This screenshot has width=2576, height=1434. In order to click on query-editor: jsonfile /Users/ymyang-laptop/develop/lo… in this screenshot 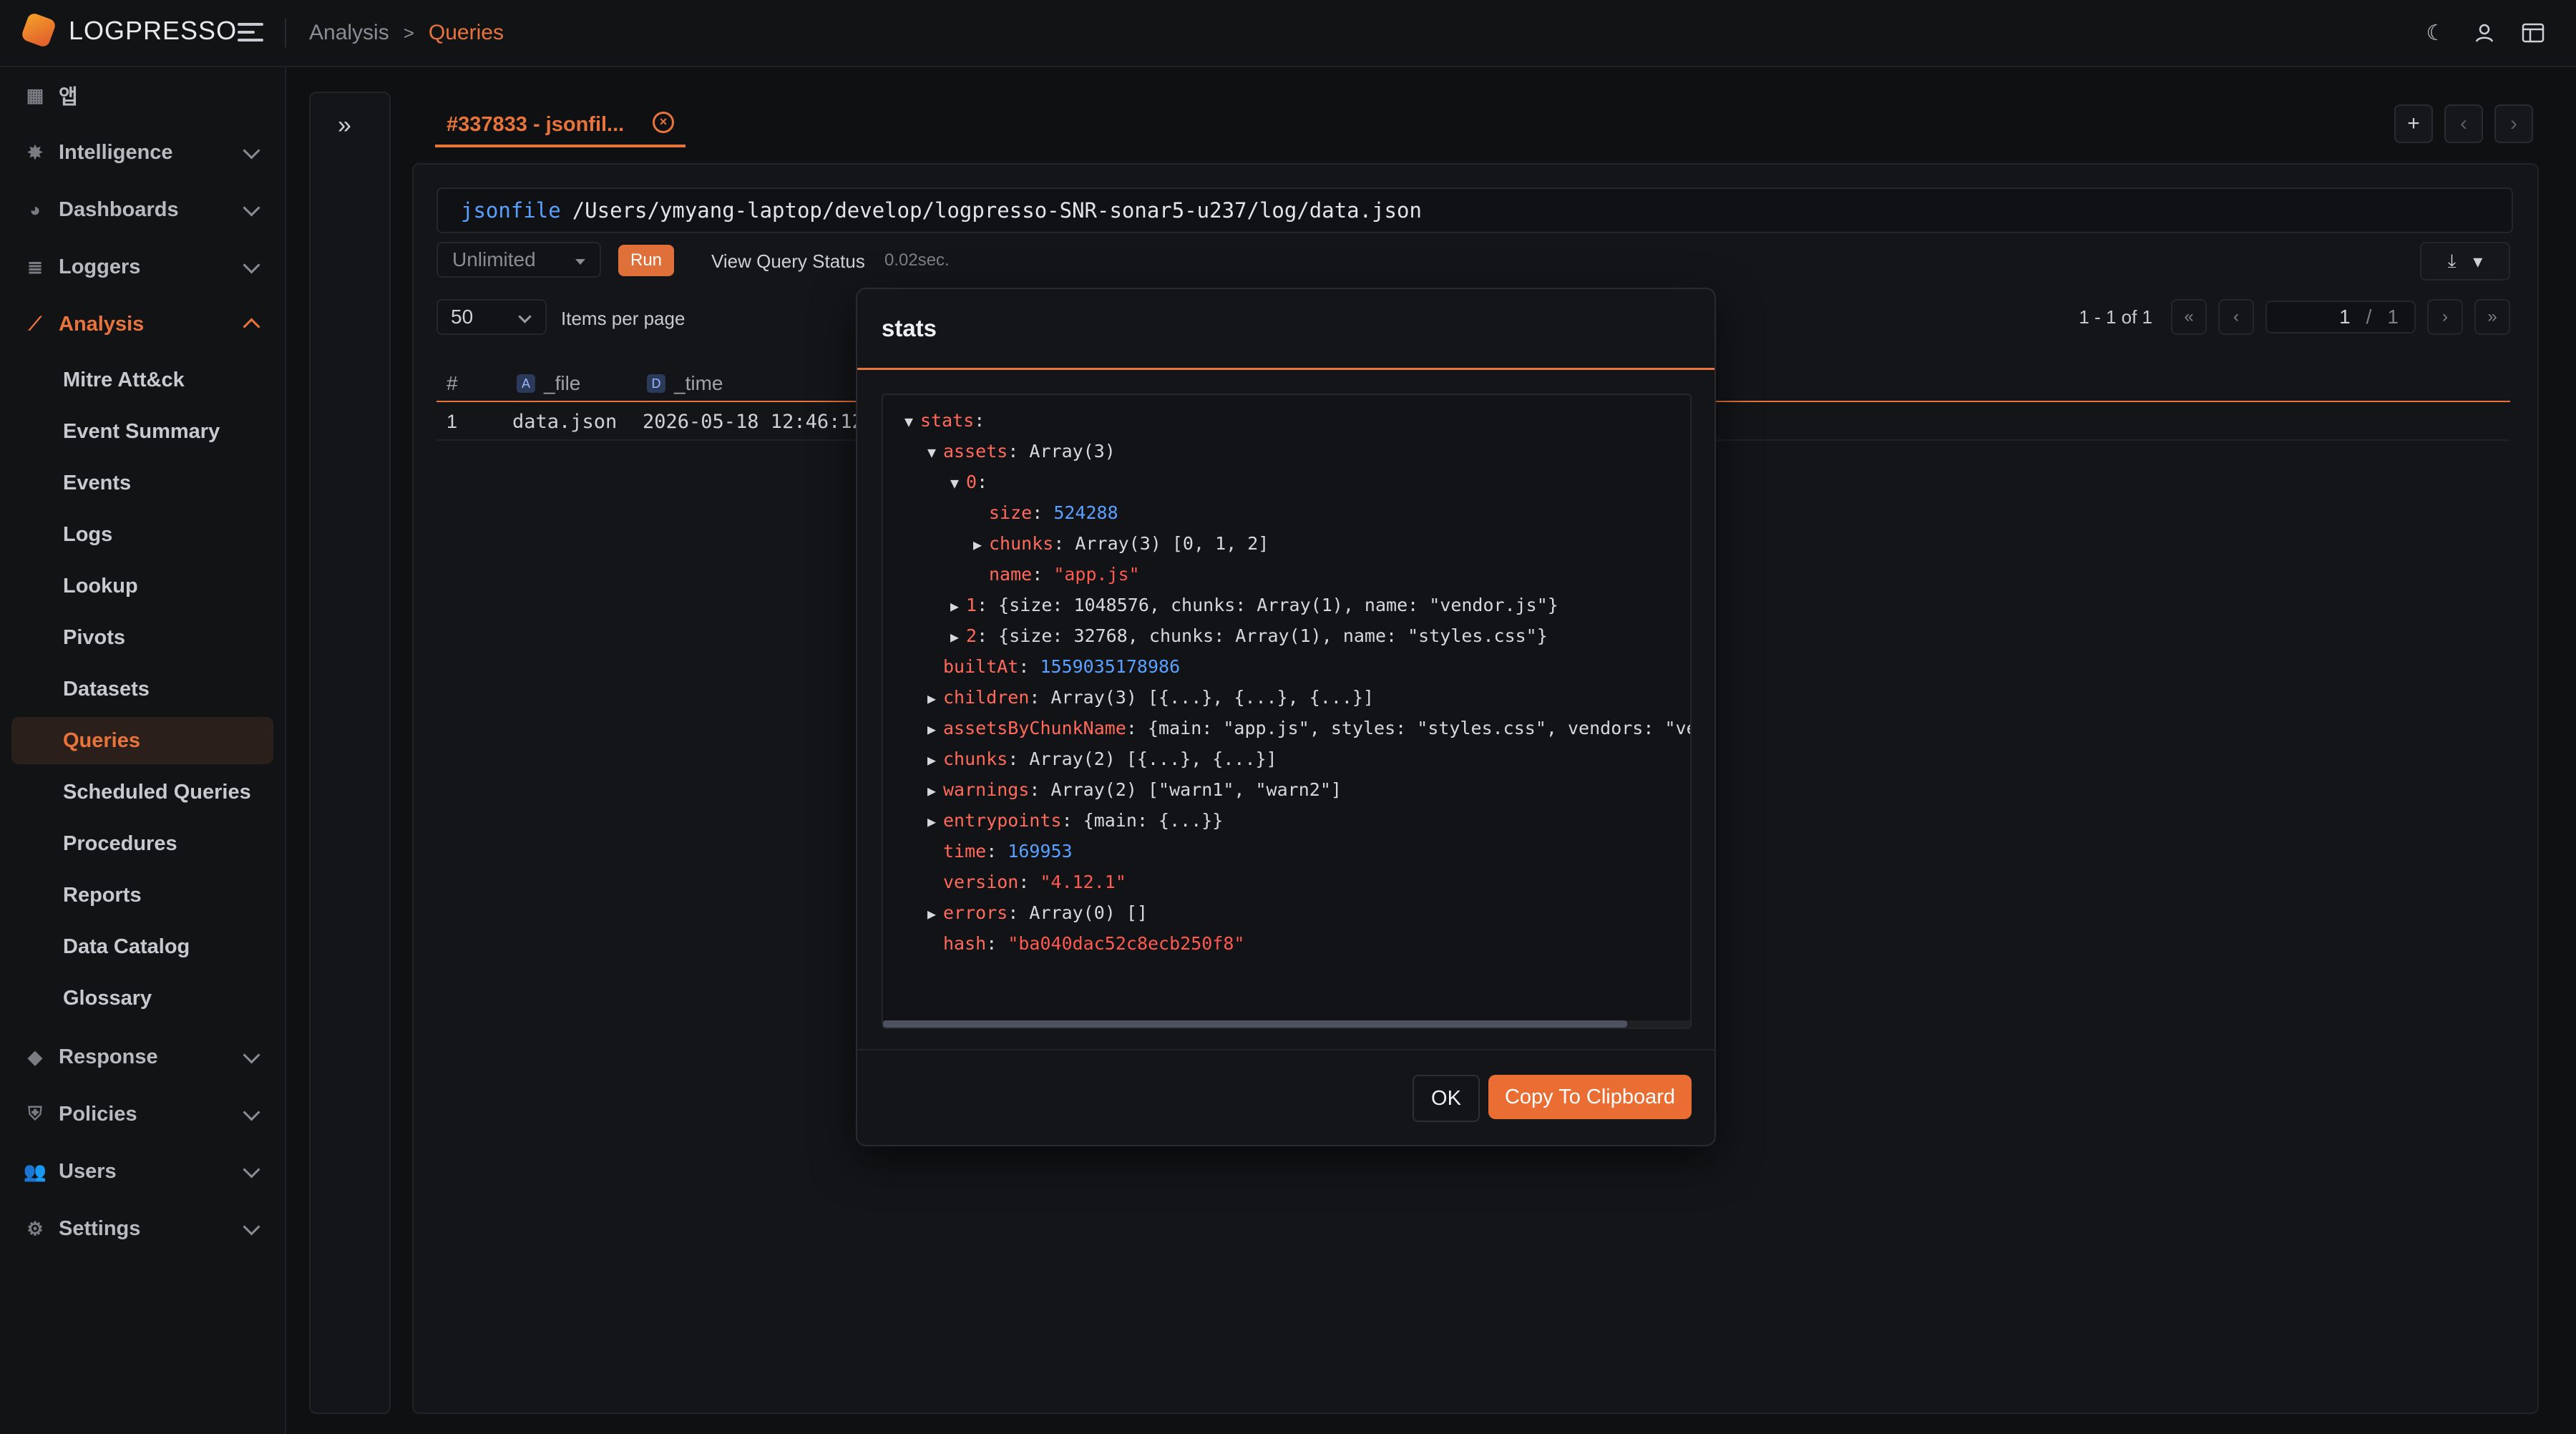, I will do `click(1474, 210)`.